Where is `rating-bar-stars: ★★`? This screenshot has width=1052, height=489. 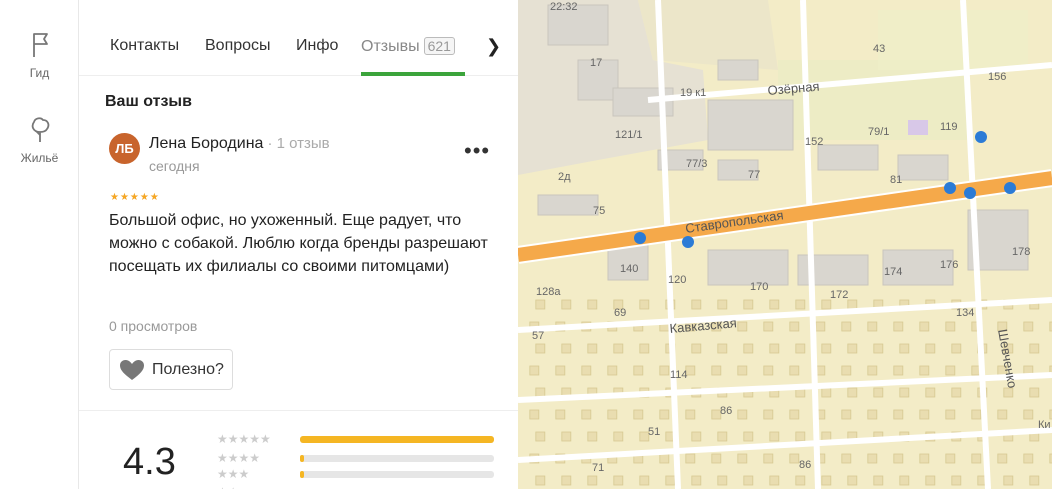
rating-bar-stars: ★★ is located at coordinates (228, 487).